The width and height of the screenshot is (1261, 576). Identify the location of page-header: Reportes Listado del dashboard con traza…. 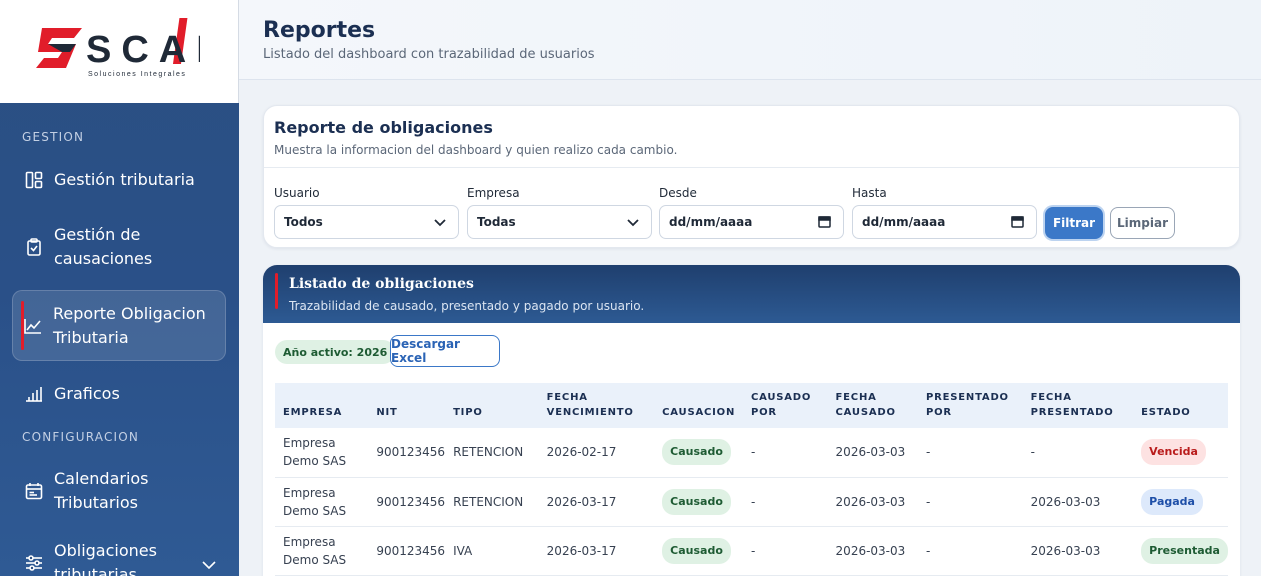
(750, 40).